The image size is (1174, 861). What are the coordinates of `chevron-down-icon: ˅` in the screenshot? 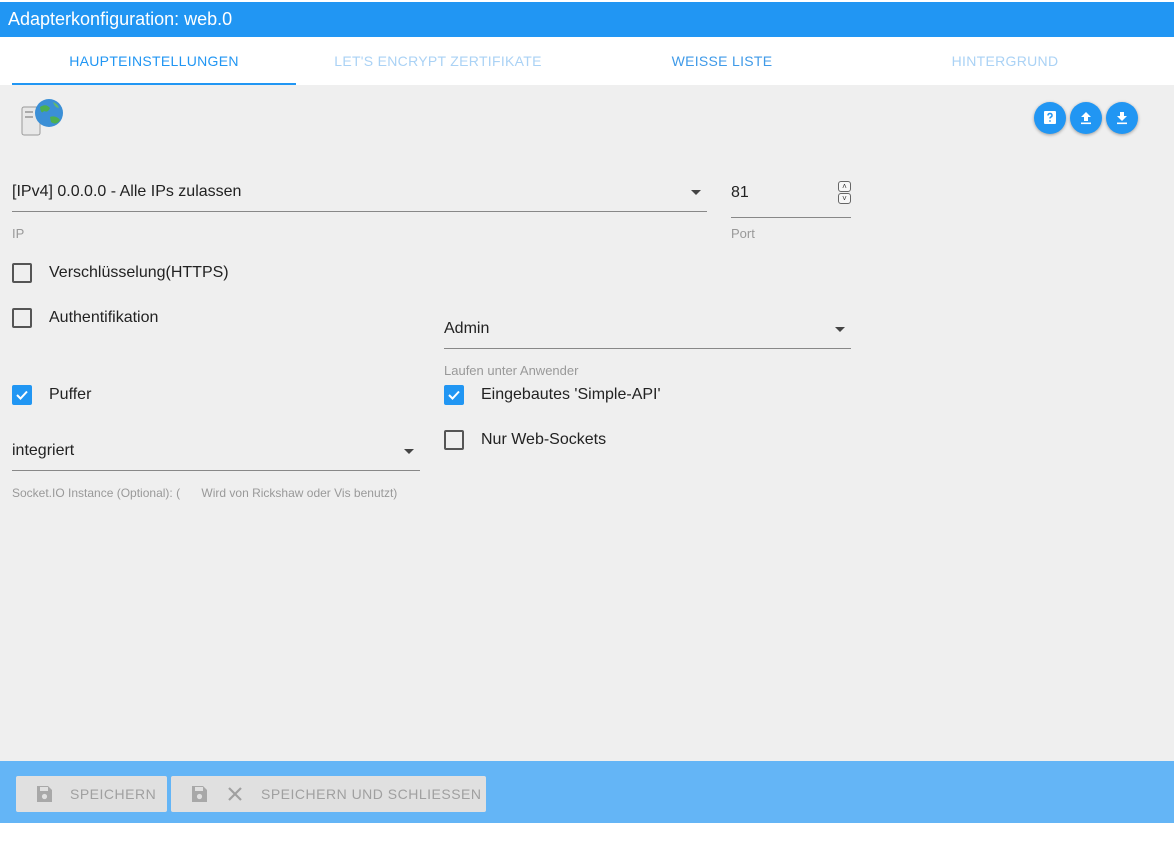 It's located at (844, 198).